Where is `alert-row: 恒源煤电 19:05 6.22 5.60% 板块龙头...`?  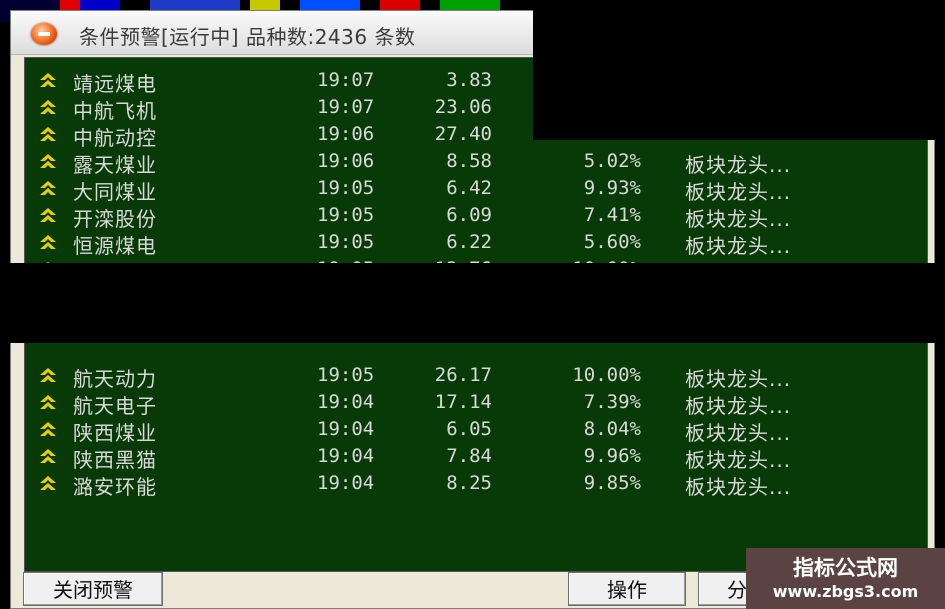
alert-row: 恒源煤电 19:05 6.22 5.60% 板块龙头... is located at coordinates (476, 244).